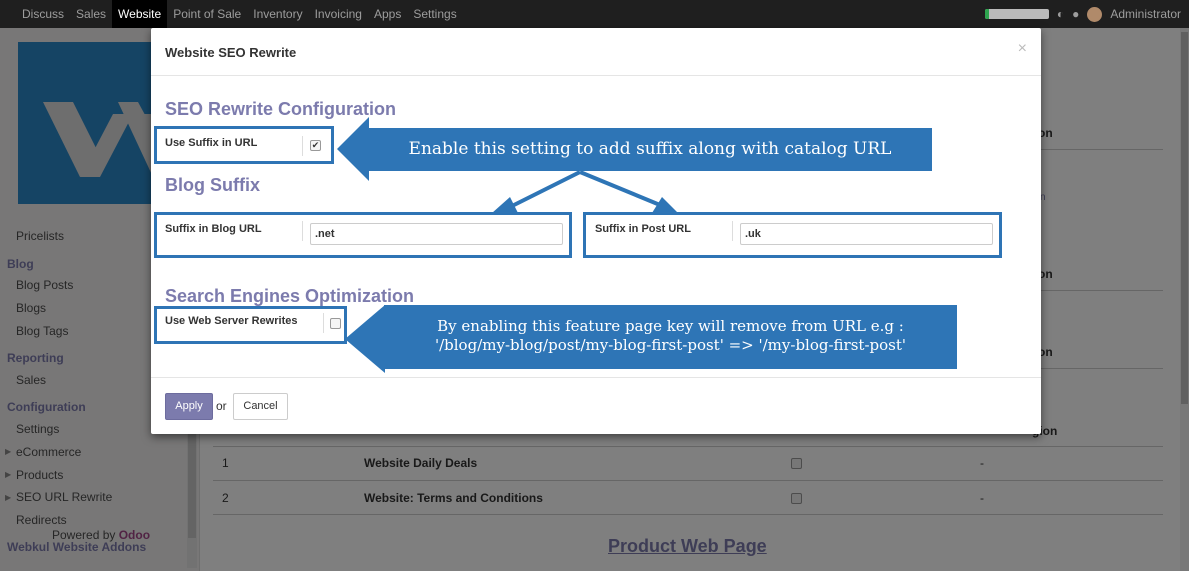 The width and height of the screenshot is (1189, 571). What do you see at coordinates (290, 296) in the screenshot?
I see `section-title-seo: Search Engines Optimization` at bounding box center [290, 296].